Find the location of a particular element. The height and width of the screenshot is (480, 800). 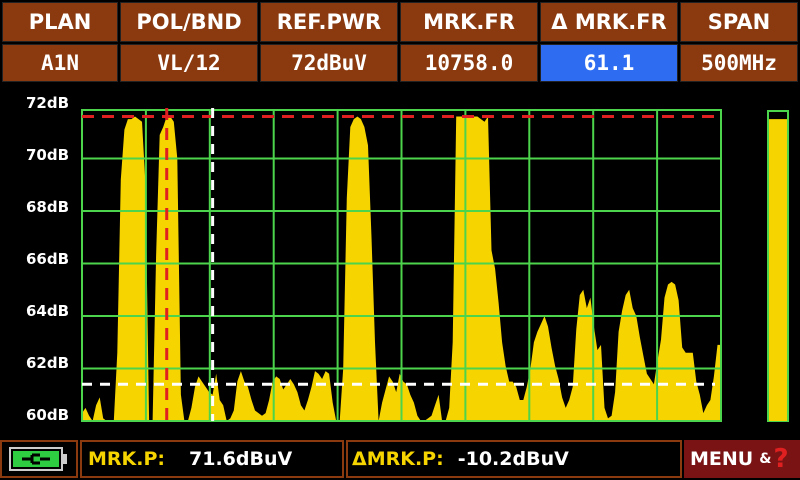

delta-mrk-p-label: ΔMRK.P: is located at coordinates (398, 459).